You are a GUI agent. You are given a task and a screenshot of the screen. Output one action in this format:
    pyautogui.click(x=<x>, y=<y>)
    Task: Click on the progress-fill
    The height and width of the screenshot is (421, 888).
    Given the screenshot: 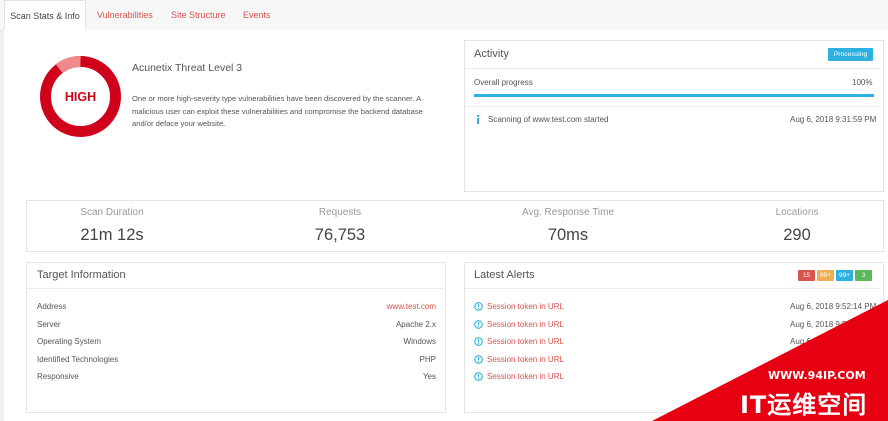 What is the action you would take?
    pyautogui.click(x=674, y=95)
    